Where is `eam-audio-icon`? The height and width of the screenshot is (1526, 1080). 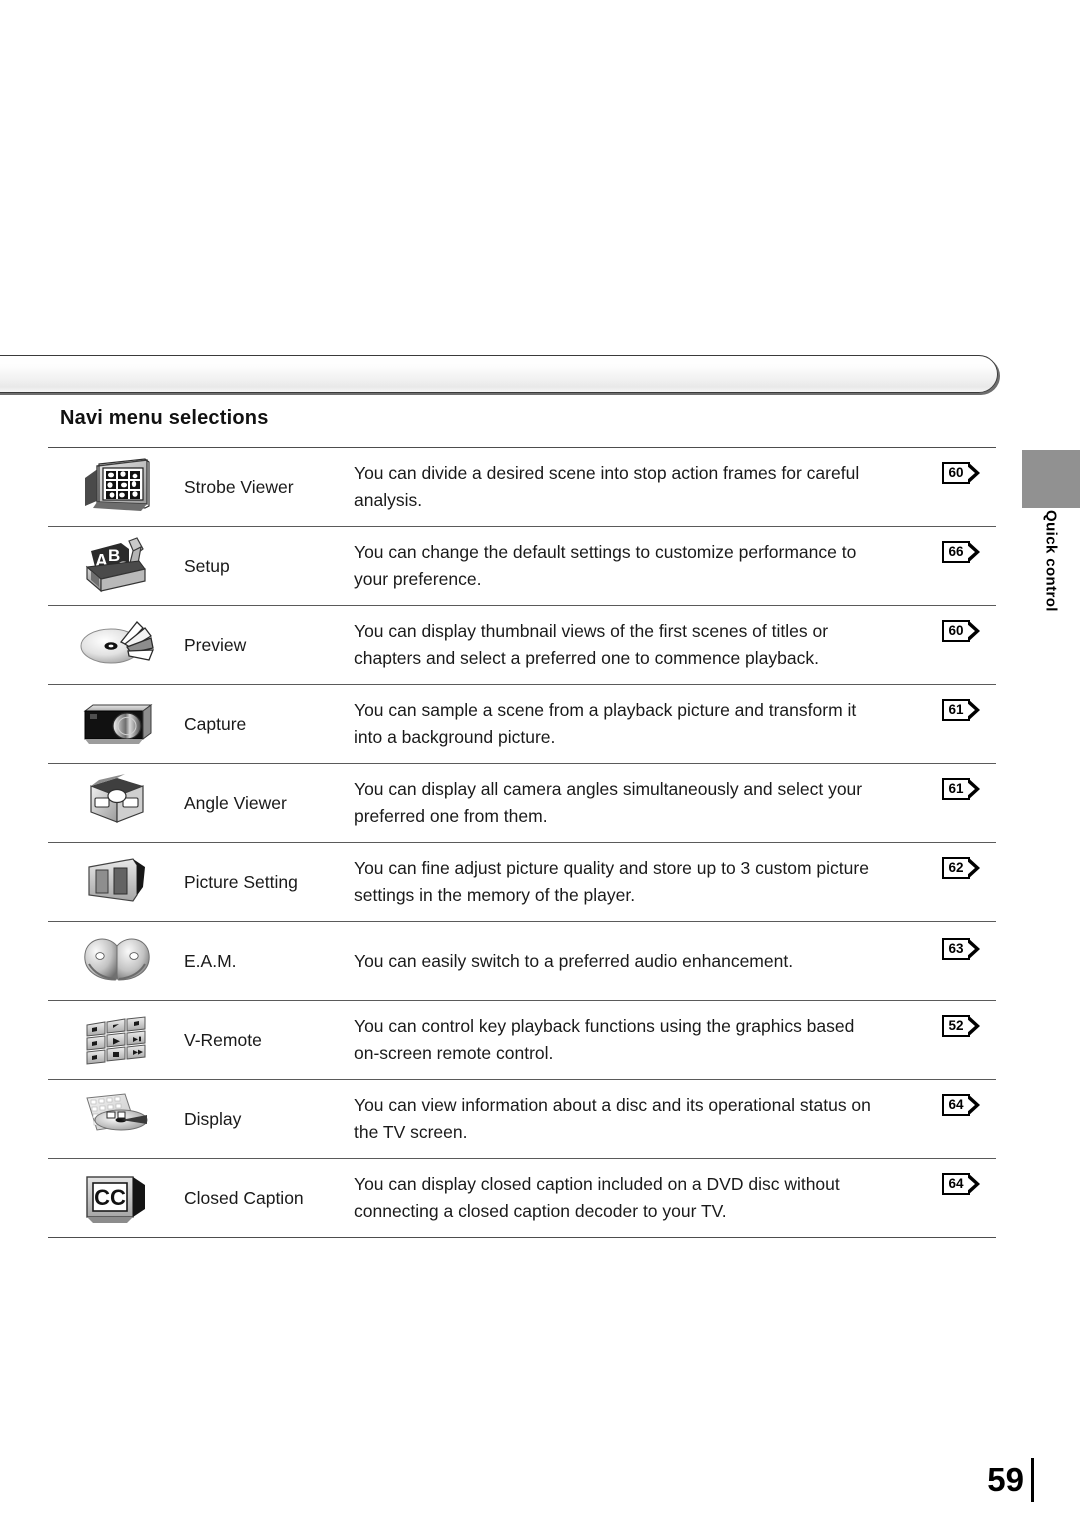 eam-audio-icon is located at coordinates (115, 961).